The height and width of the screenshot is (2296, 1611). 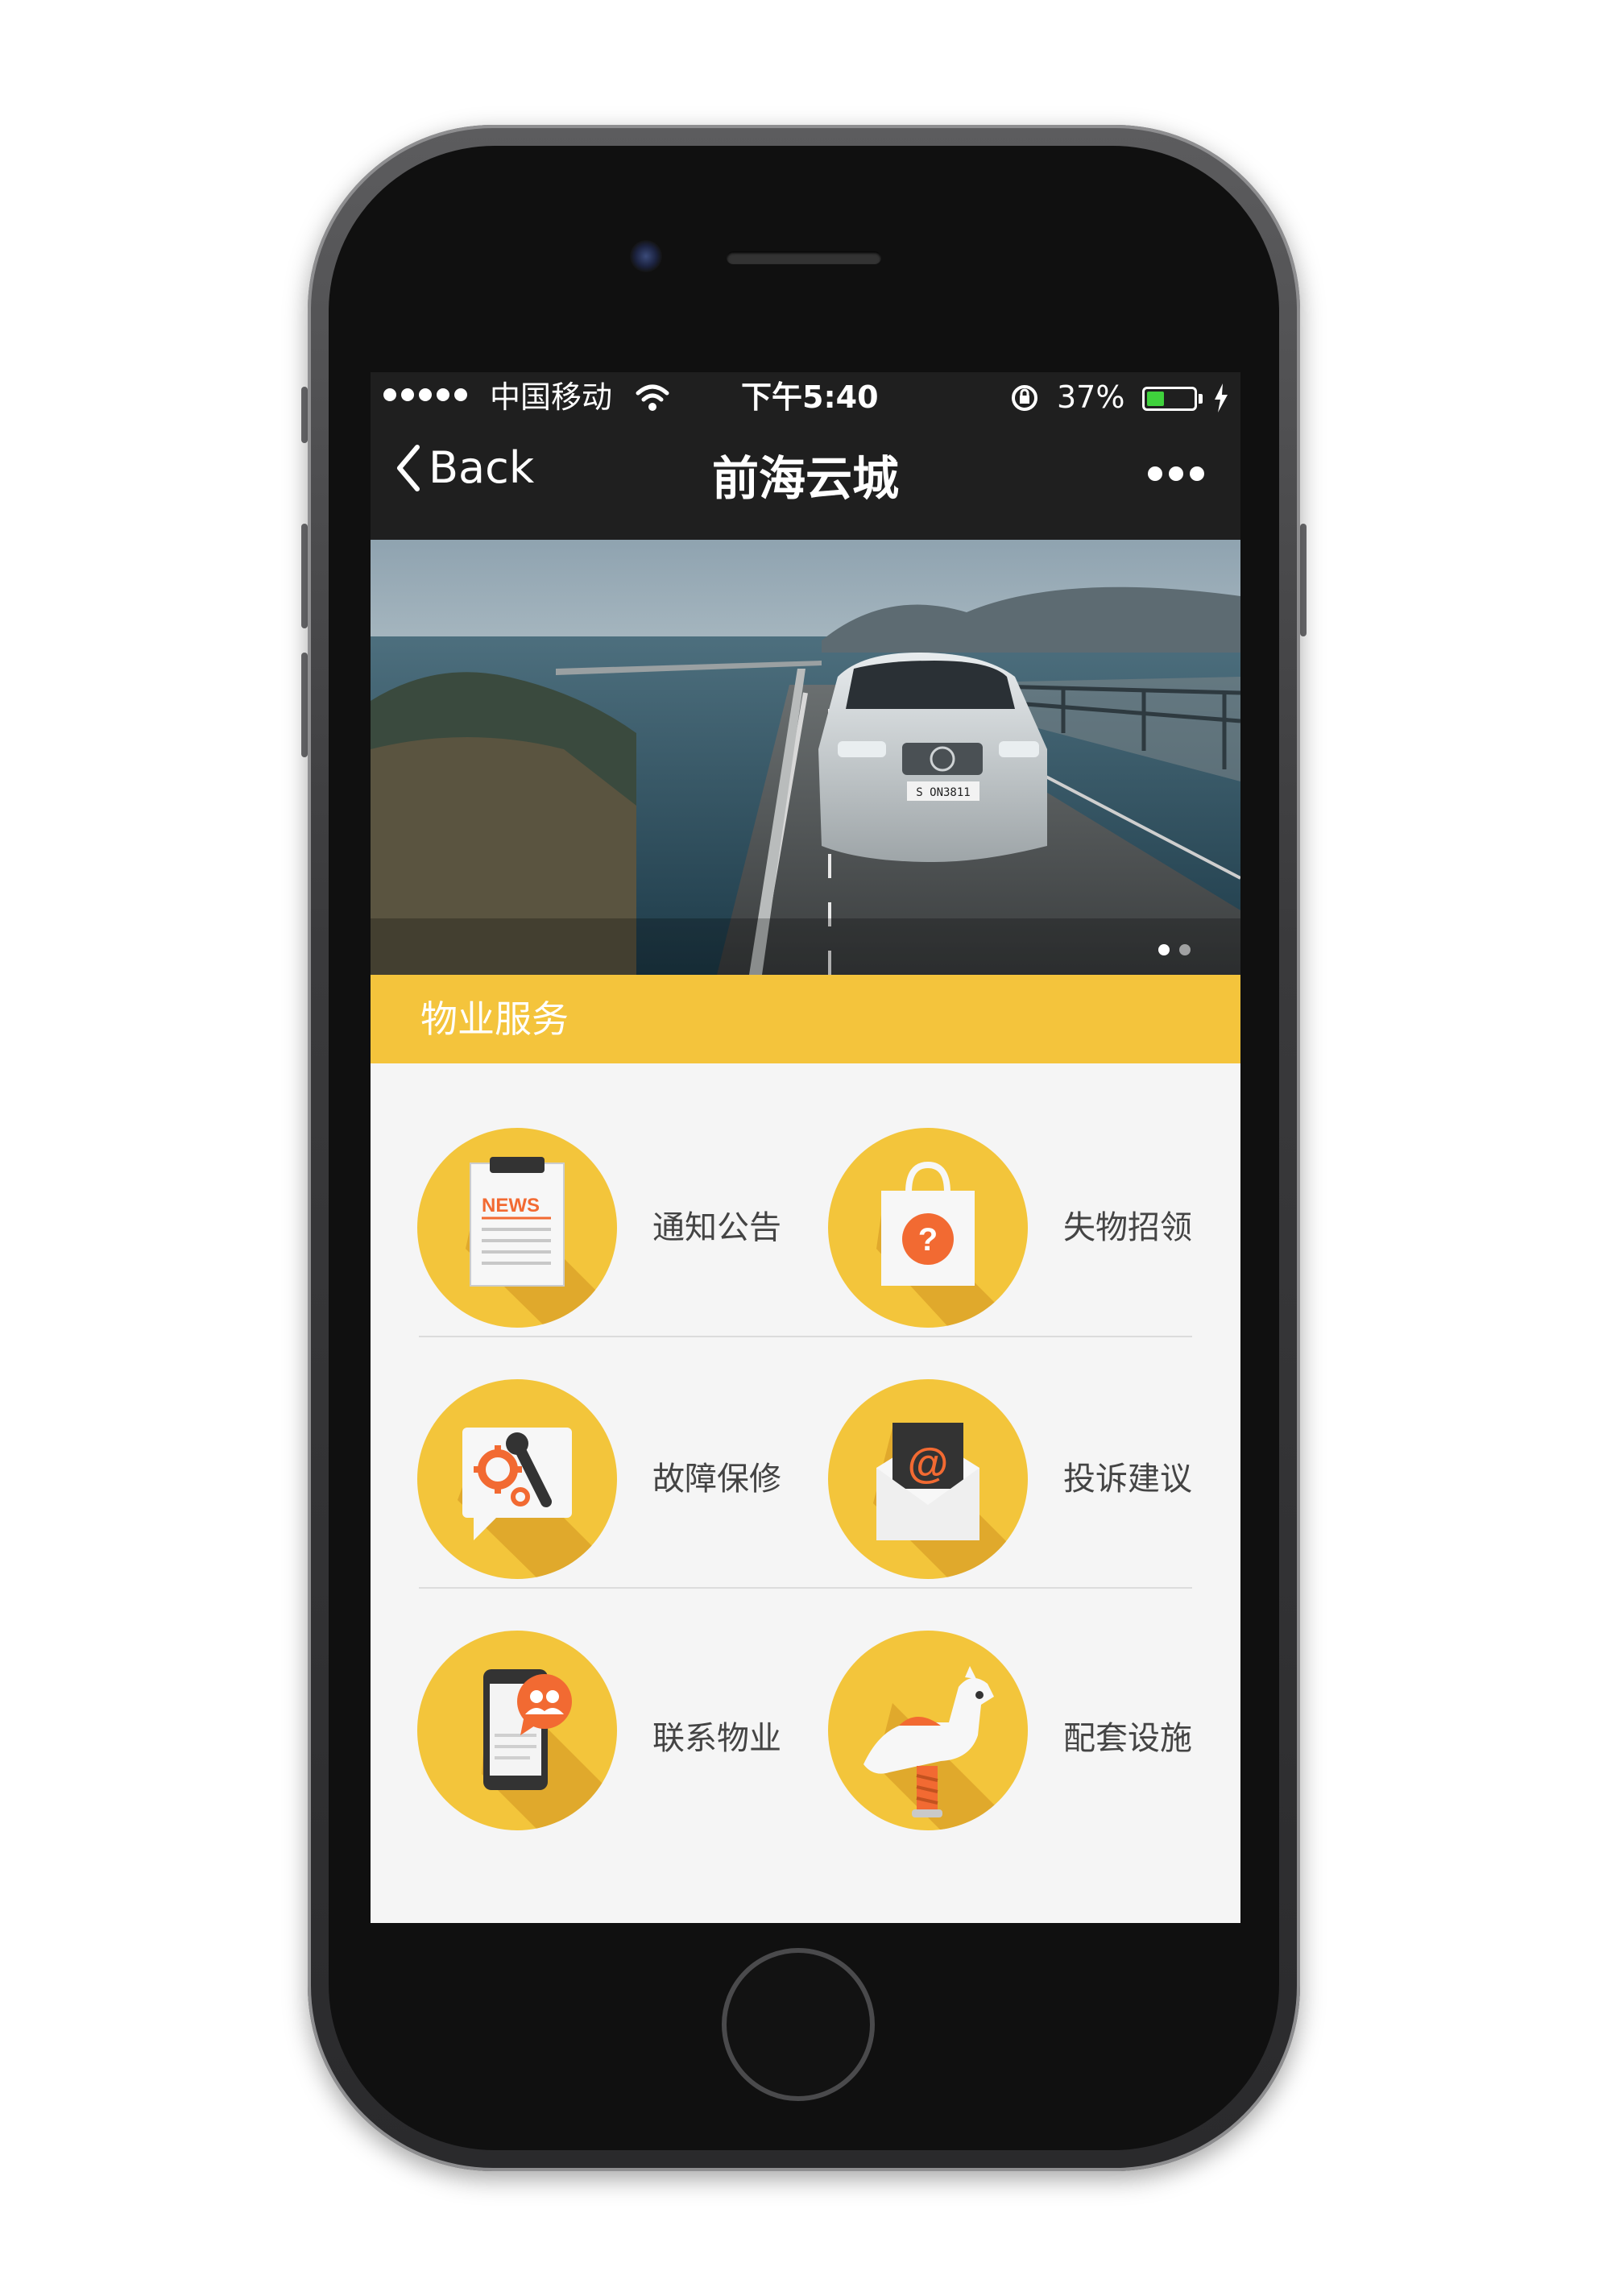 I want to click on volume-down-button, so click(x=304, y=705).